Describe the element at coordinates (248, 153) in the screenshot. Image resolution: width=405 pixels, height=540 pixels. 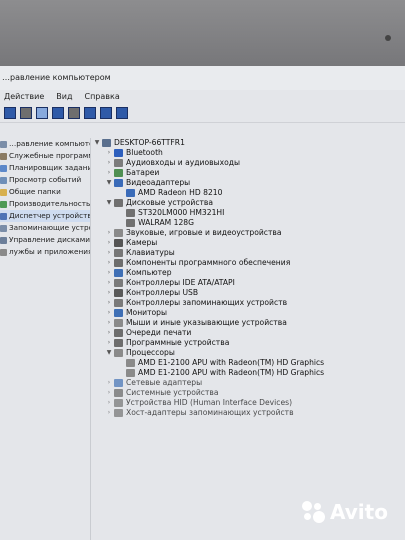
I see `device-tree-item: › Bluetooth` at that location.